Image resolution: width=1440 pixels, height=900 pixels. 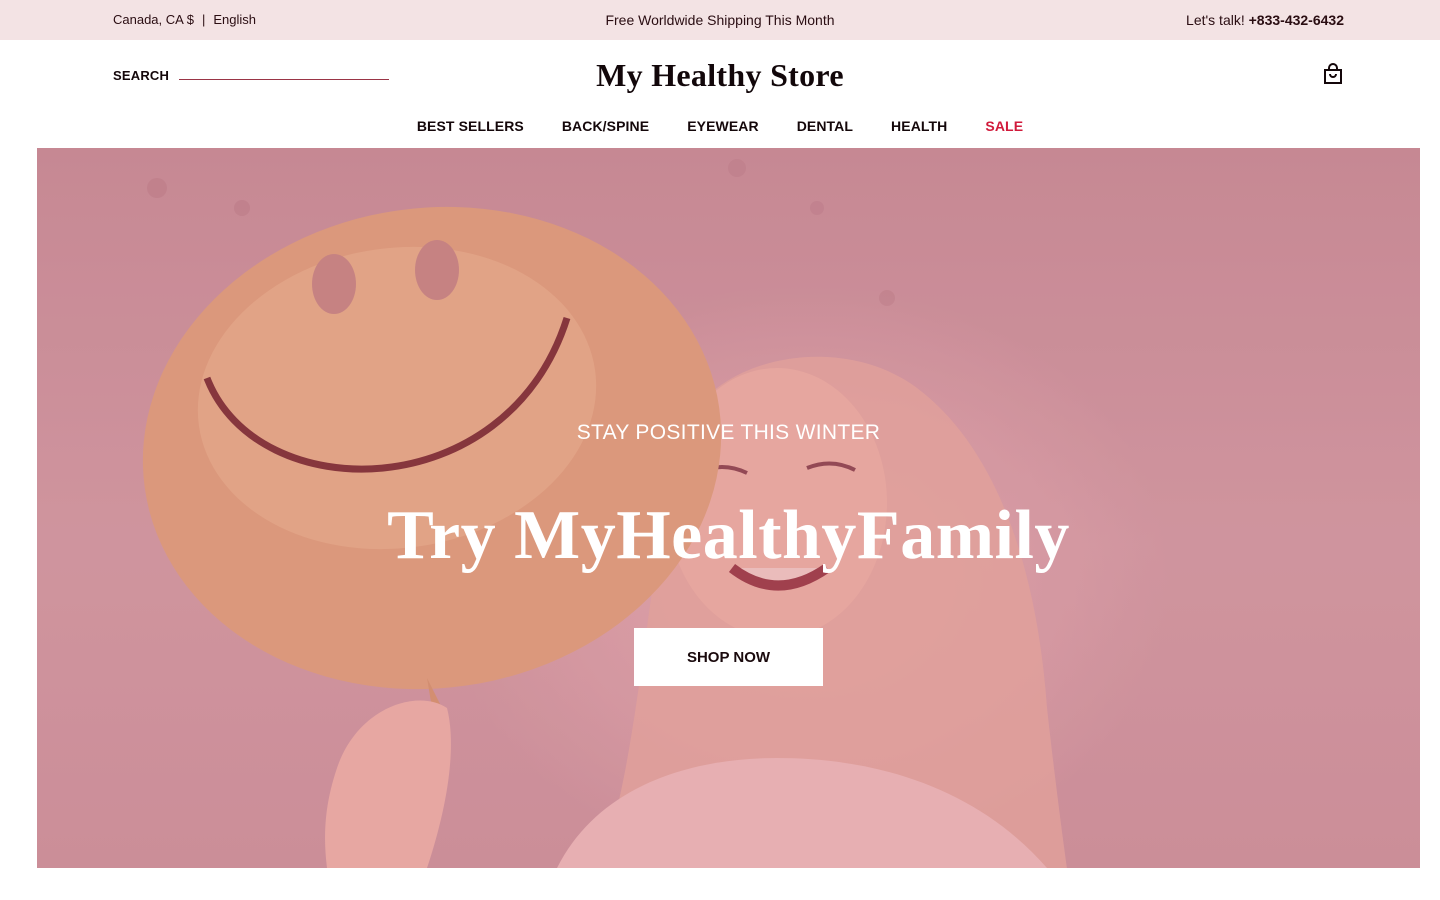 I want to click on contact-info: Let's talk! +833-432-6432, so click(x=1265, y=20).